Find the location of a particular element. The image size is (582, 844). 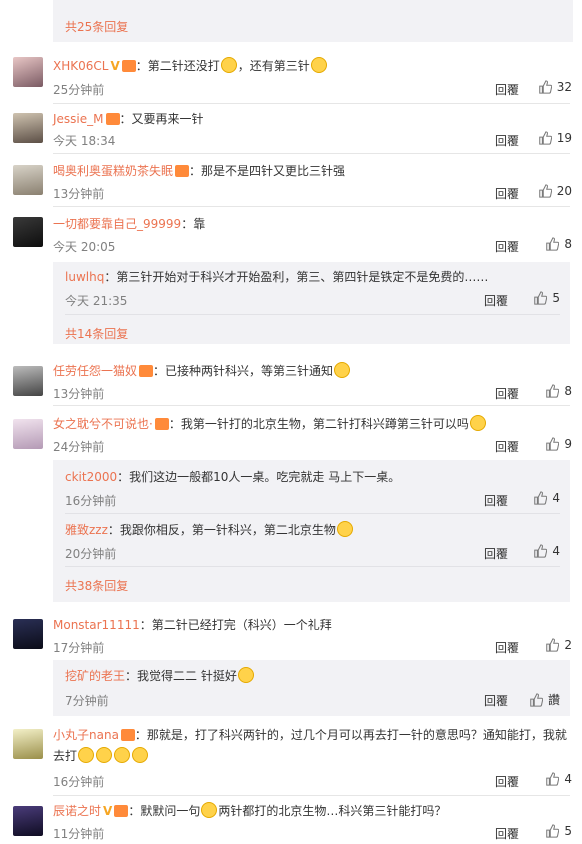

comment-text: XHK06CL V ：第二针还没打 ，还有第三针 is located at coordinates (311, 66).